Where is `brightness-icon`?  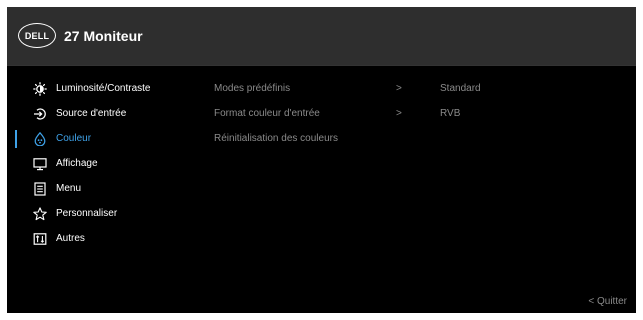
brightness-icon is located at coordinates (40, 89).